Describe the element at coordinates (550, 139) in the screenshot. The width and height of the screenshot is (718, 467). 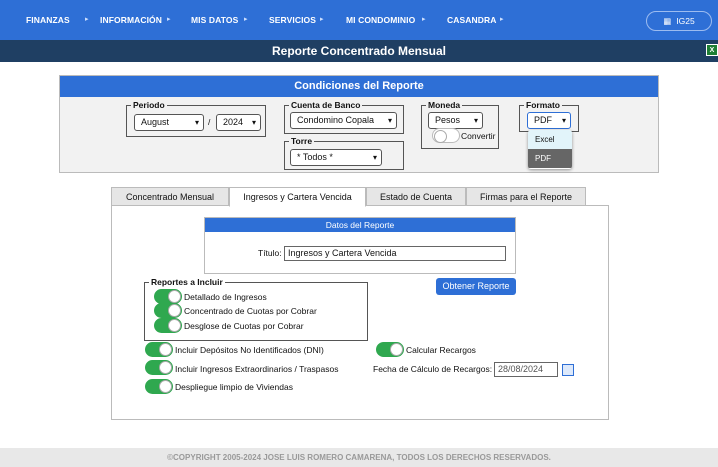
I see `option-excel: Excel` at that location.